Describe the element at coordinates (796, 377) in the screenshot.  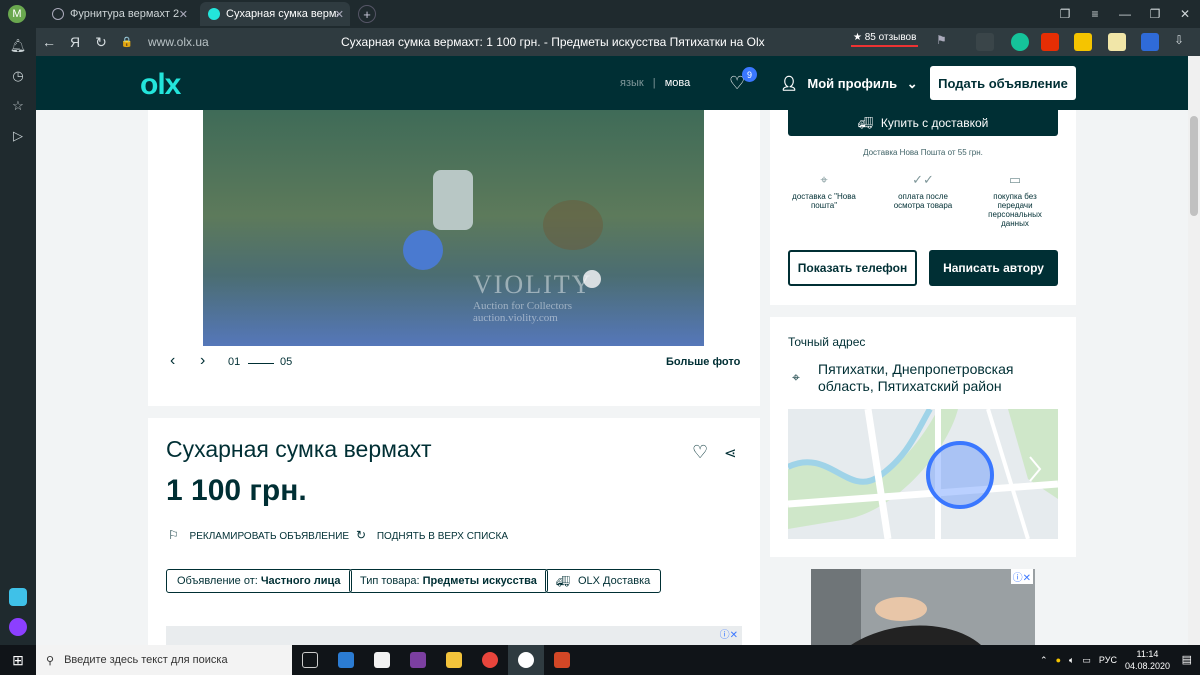
I see `location-pin-icon: ⌖` at that location.